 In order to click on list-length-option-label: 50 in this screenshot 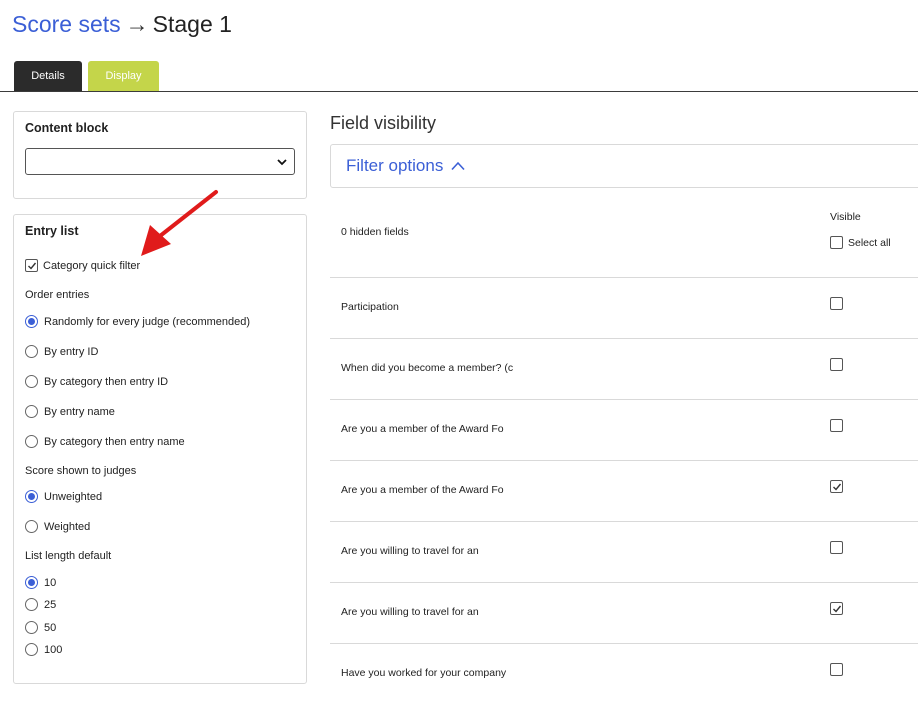, I will do `click(50, 627)`.